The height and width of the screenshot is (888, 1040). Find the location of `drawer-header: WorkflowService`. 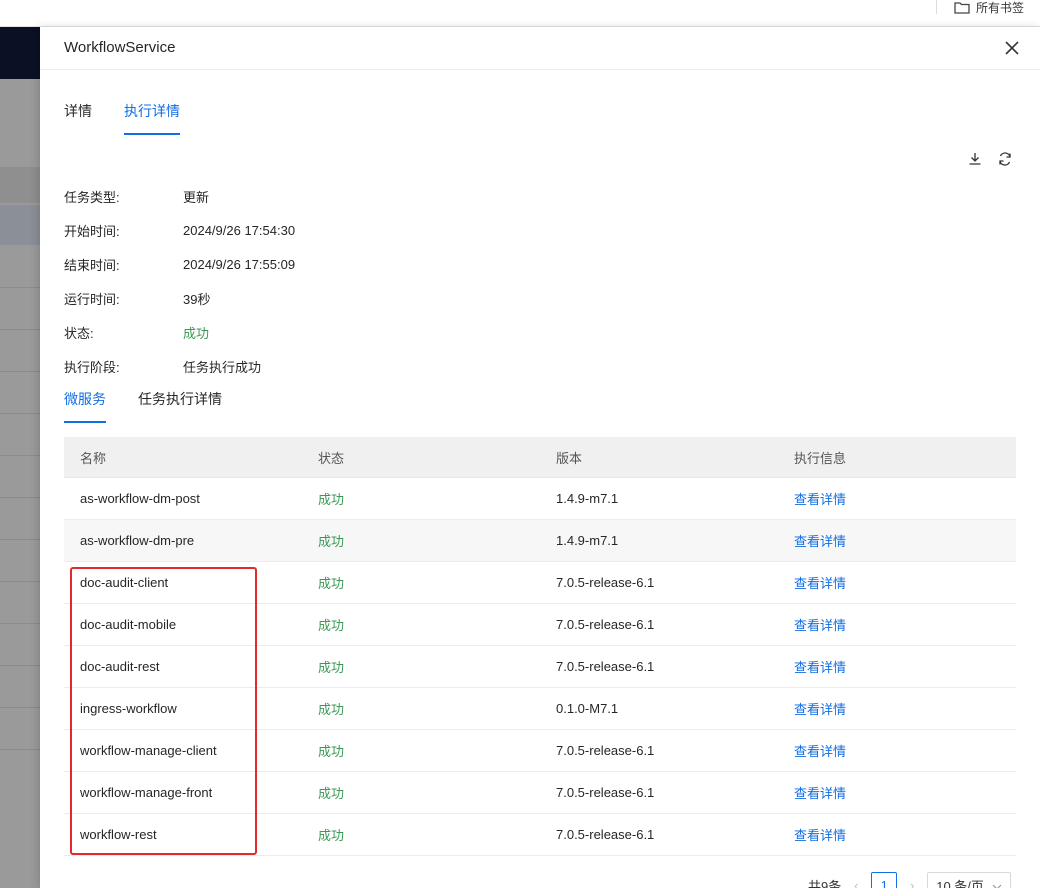

drawer-header: WorkflowService is located at coordinates (540, 48).